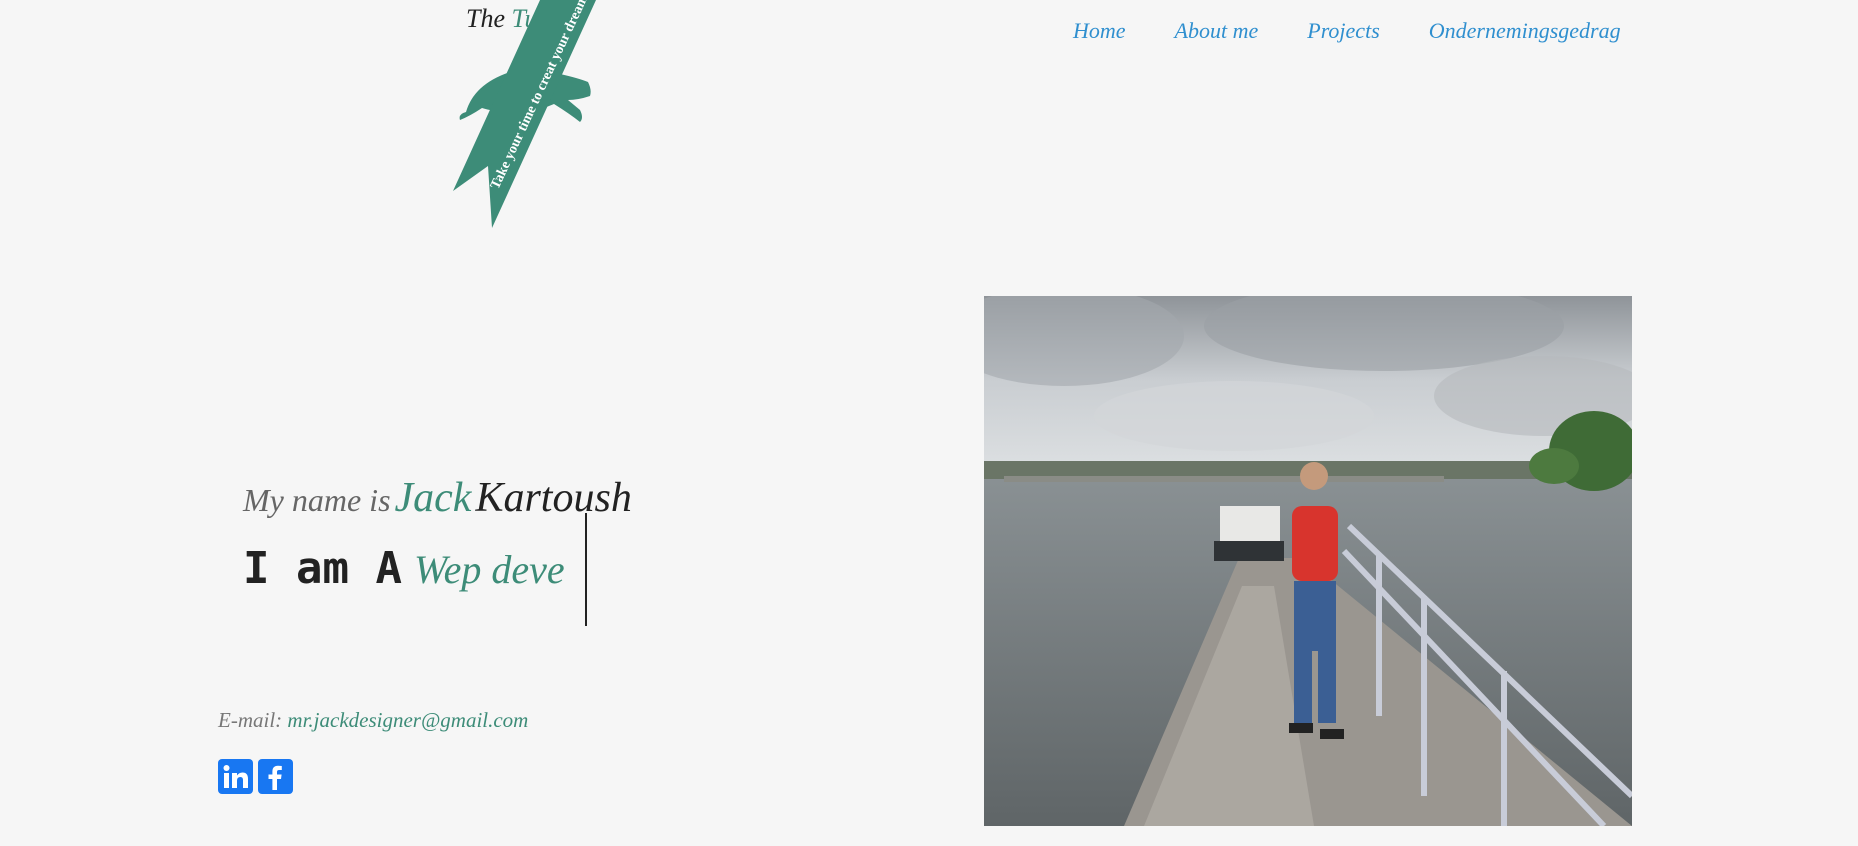 The image size is (1858, 846). I want to click on nav-ondernemingsgedrag: Ondernemingsgedrag, so click(1525, 31).